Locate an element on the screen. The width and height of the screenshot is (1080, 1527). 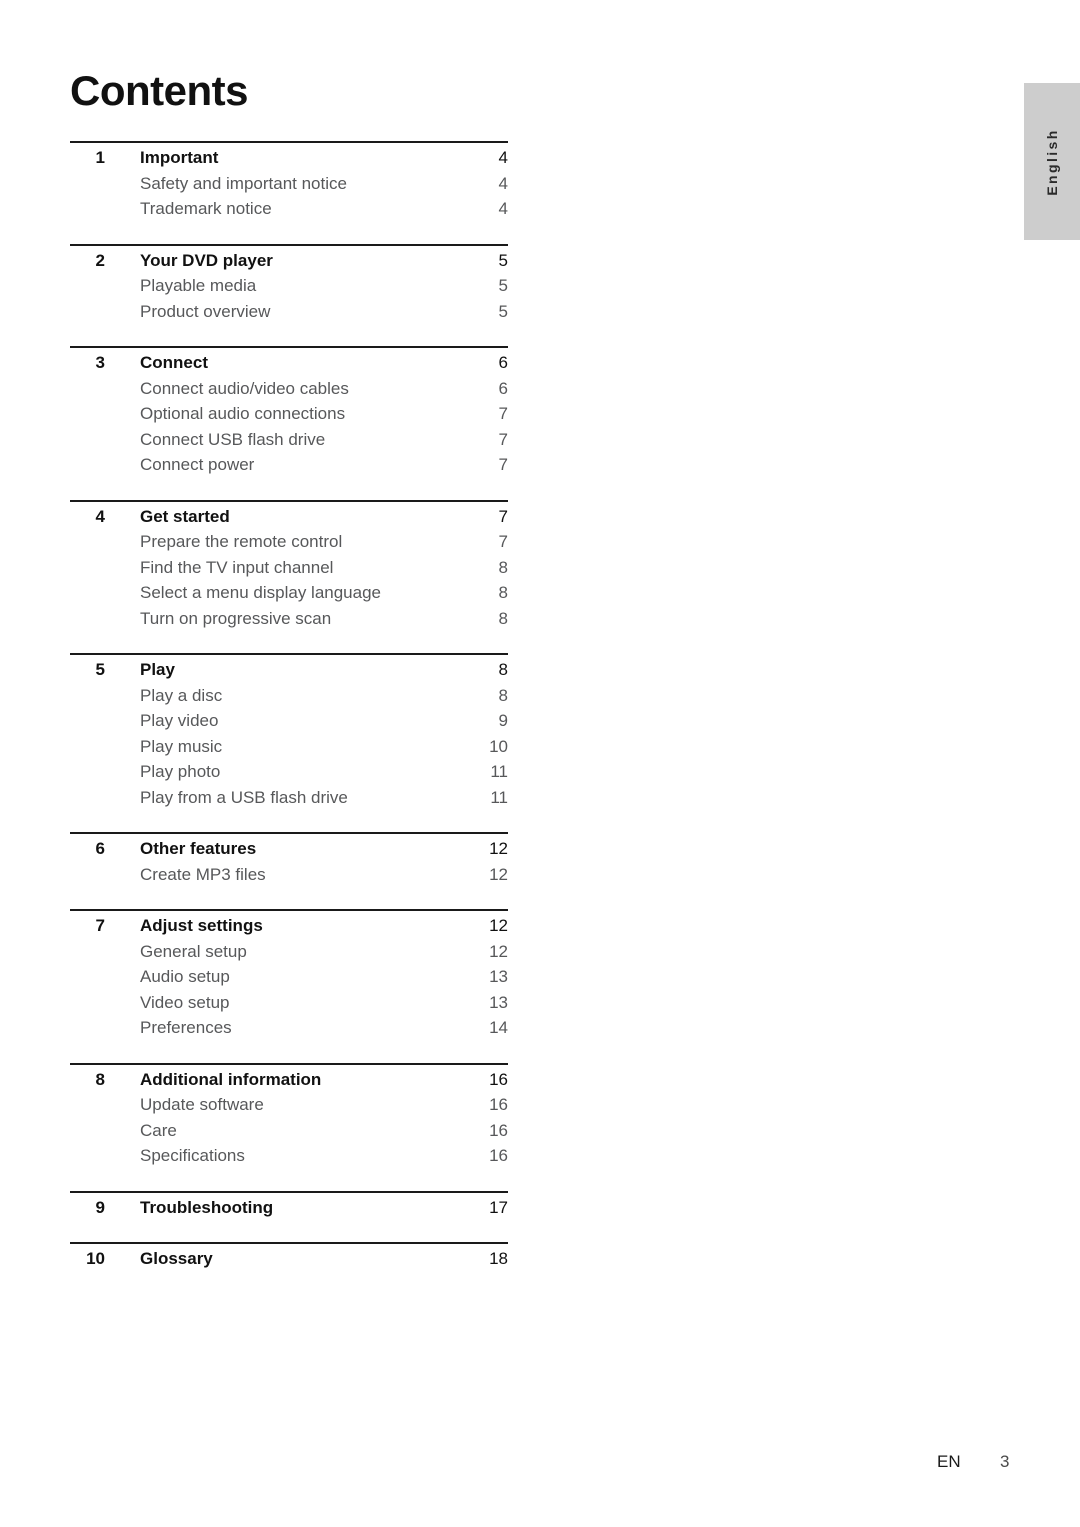
toc-entry-label: General setup is located at coordinates (193, 951).